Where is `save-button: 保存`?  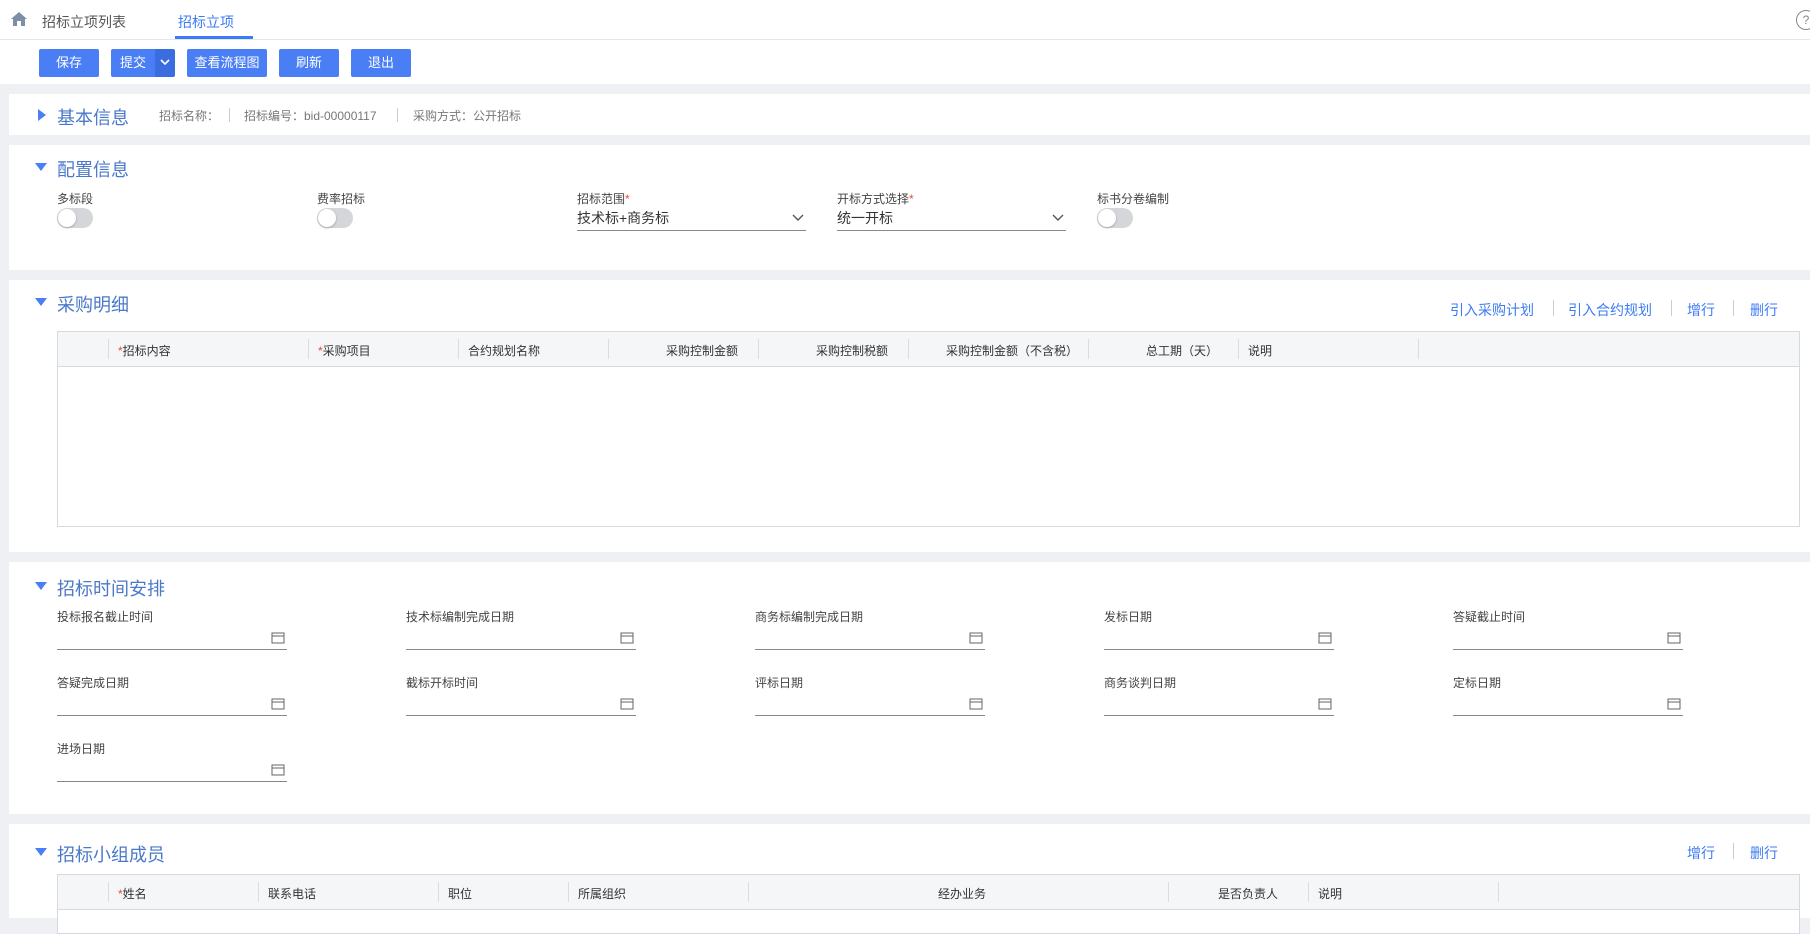
save-button: 保存 is located at coordinates (69, 63).